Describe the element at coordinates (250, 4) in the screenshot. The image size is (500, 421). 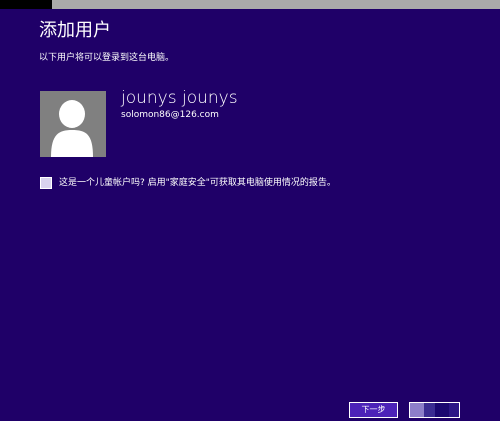
I see `top-progress-bar` at that location.